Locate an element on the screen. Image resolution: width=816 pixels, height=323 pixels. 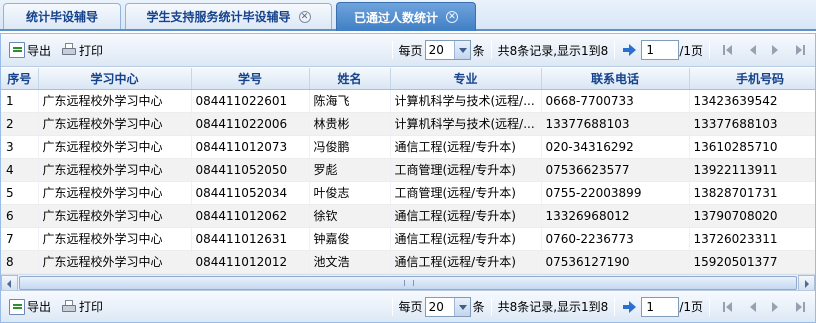
scroll-right-icon is located at coordinates (806, 283).